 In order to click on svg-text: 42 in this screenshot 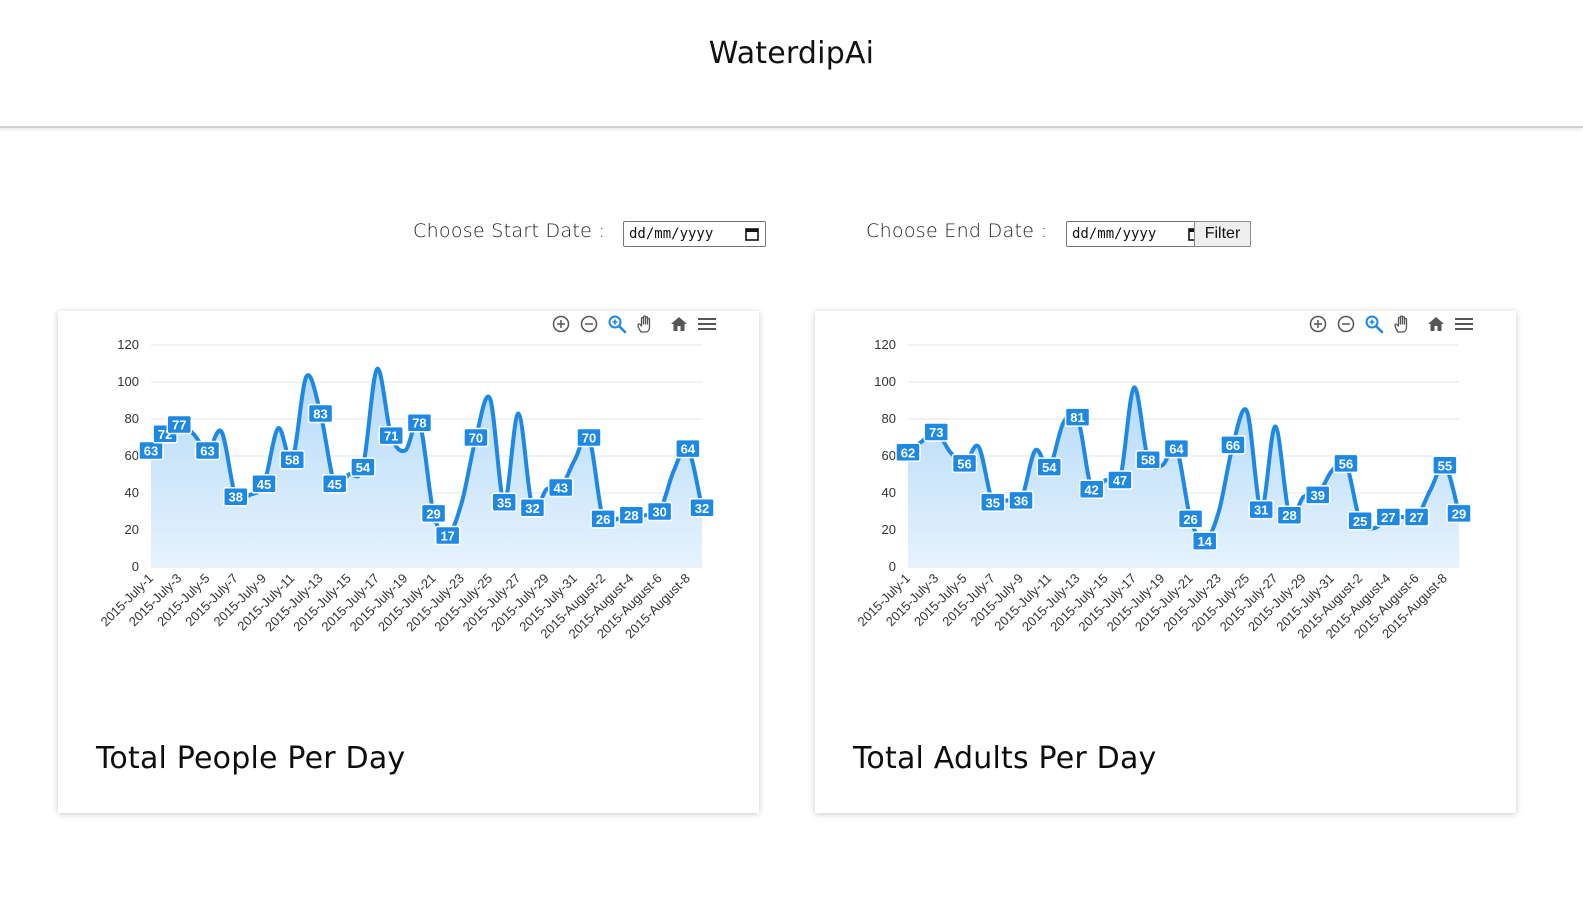, I will do `click(1091, 489)`.